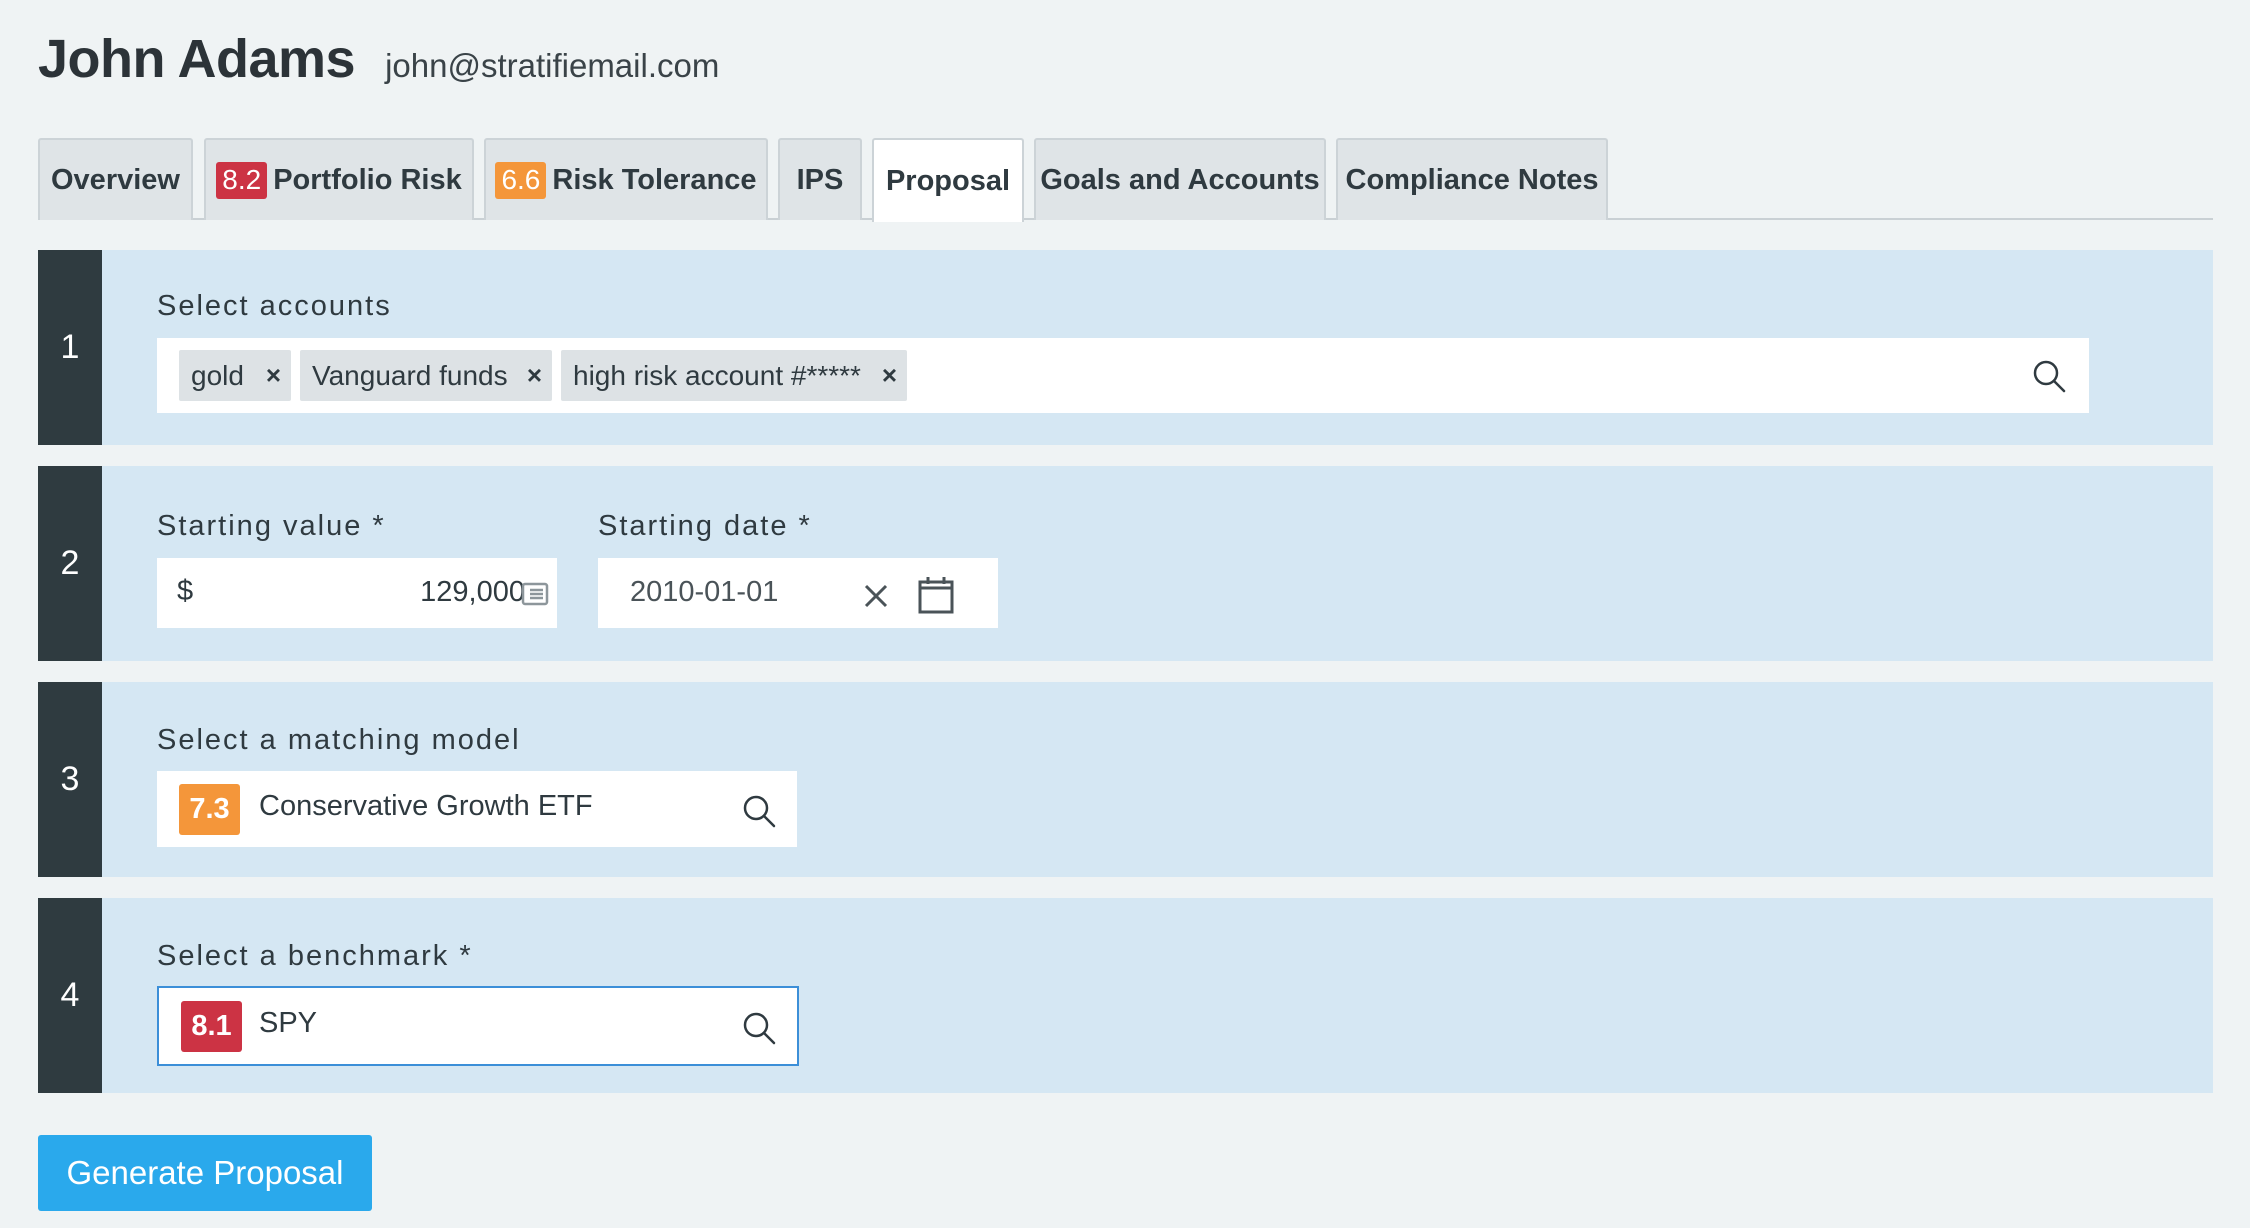 This screenshot has width=2250, height=1228. I want to click on tab-label: Risk Tolerance, so click(654, 179).